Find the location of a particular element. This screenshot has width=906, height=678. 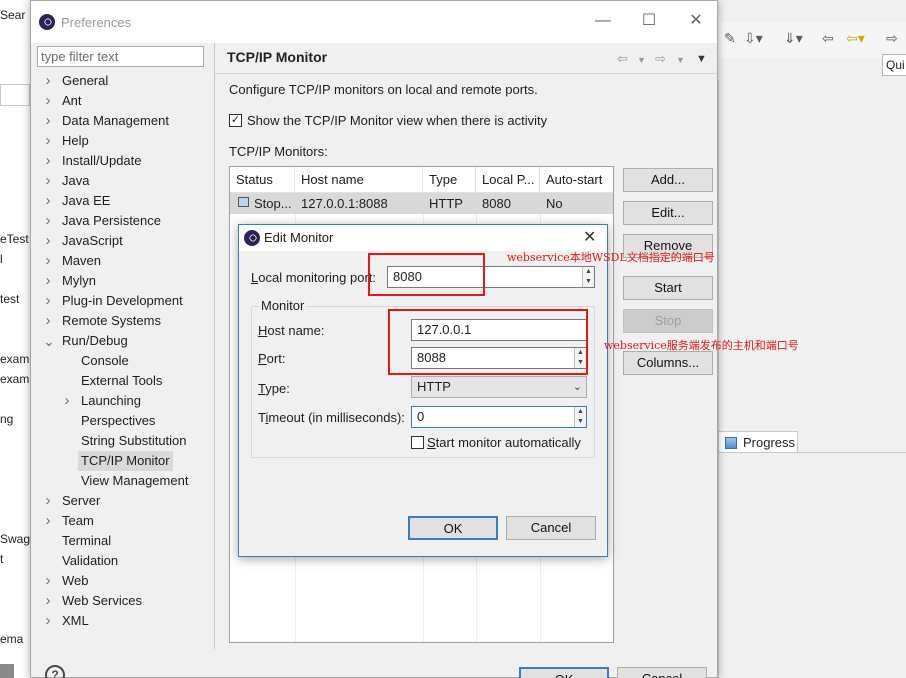

tree-item-general: General is located at coordinates (85, 81).